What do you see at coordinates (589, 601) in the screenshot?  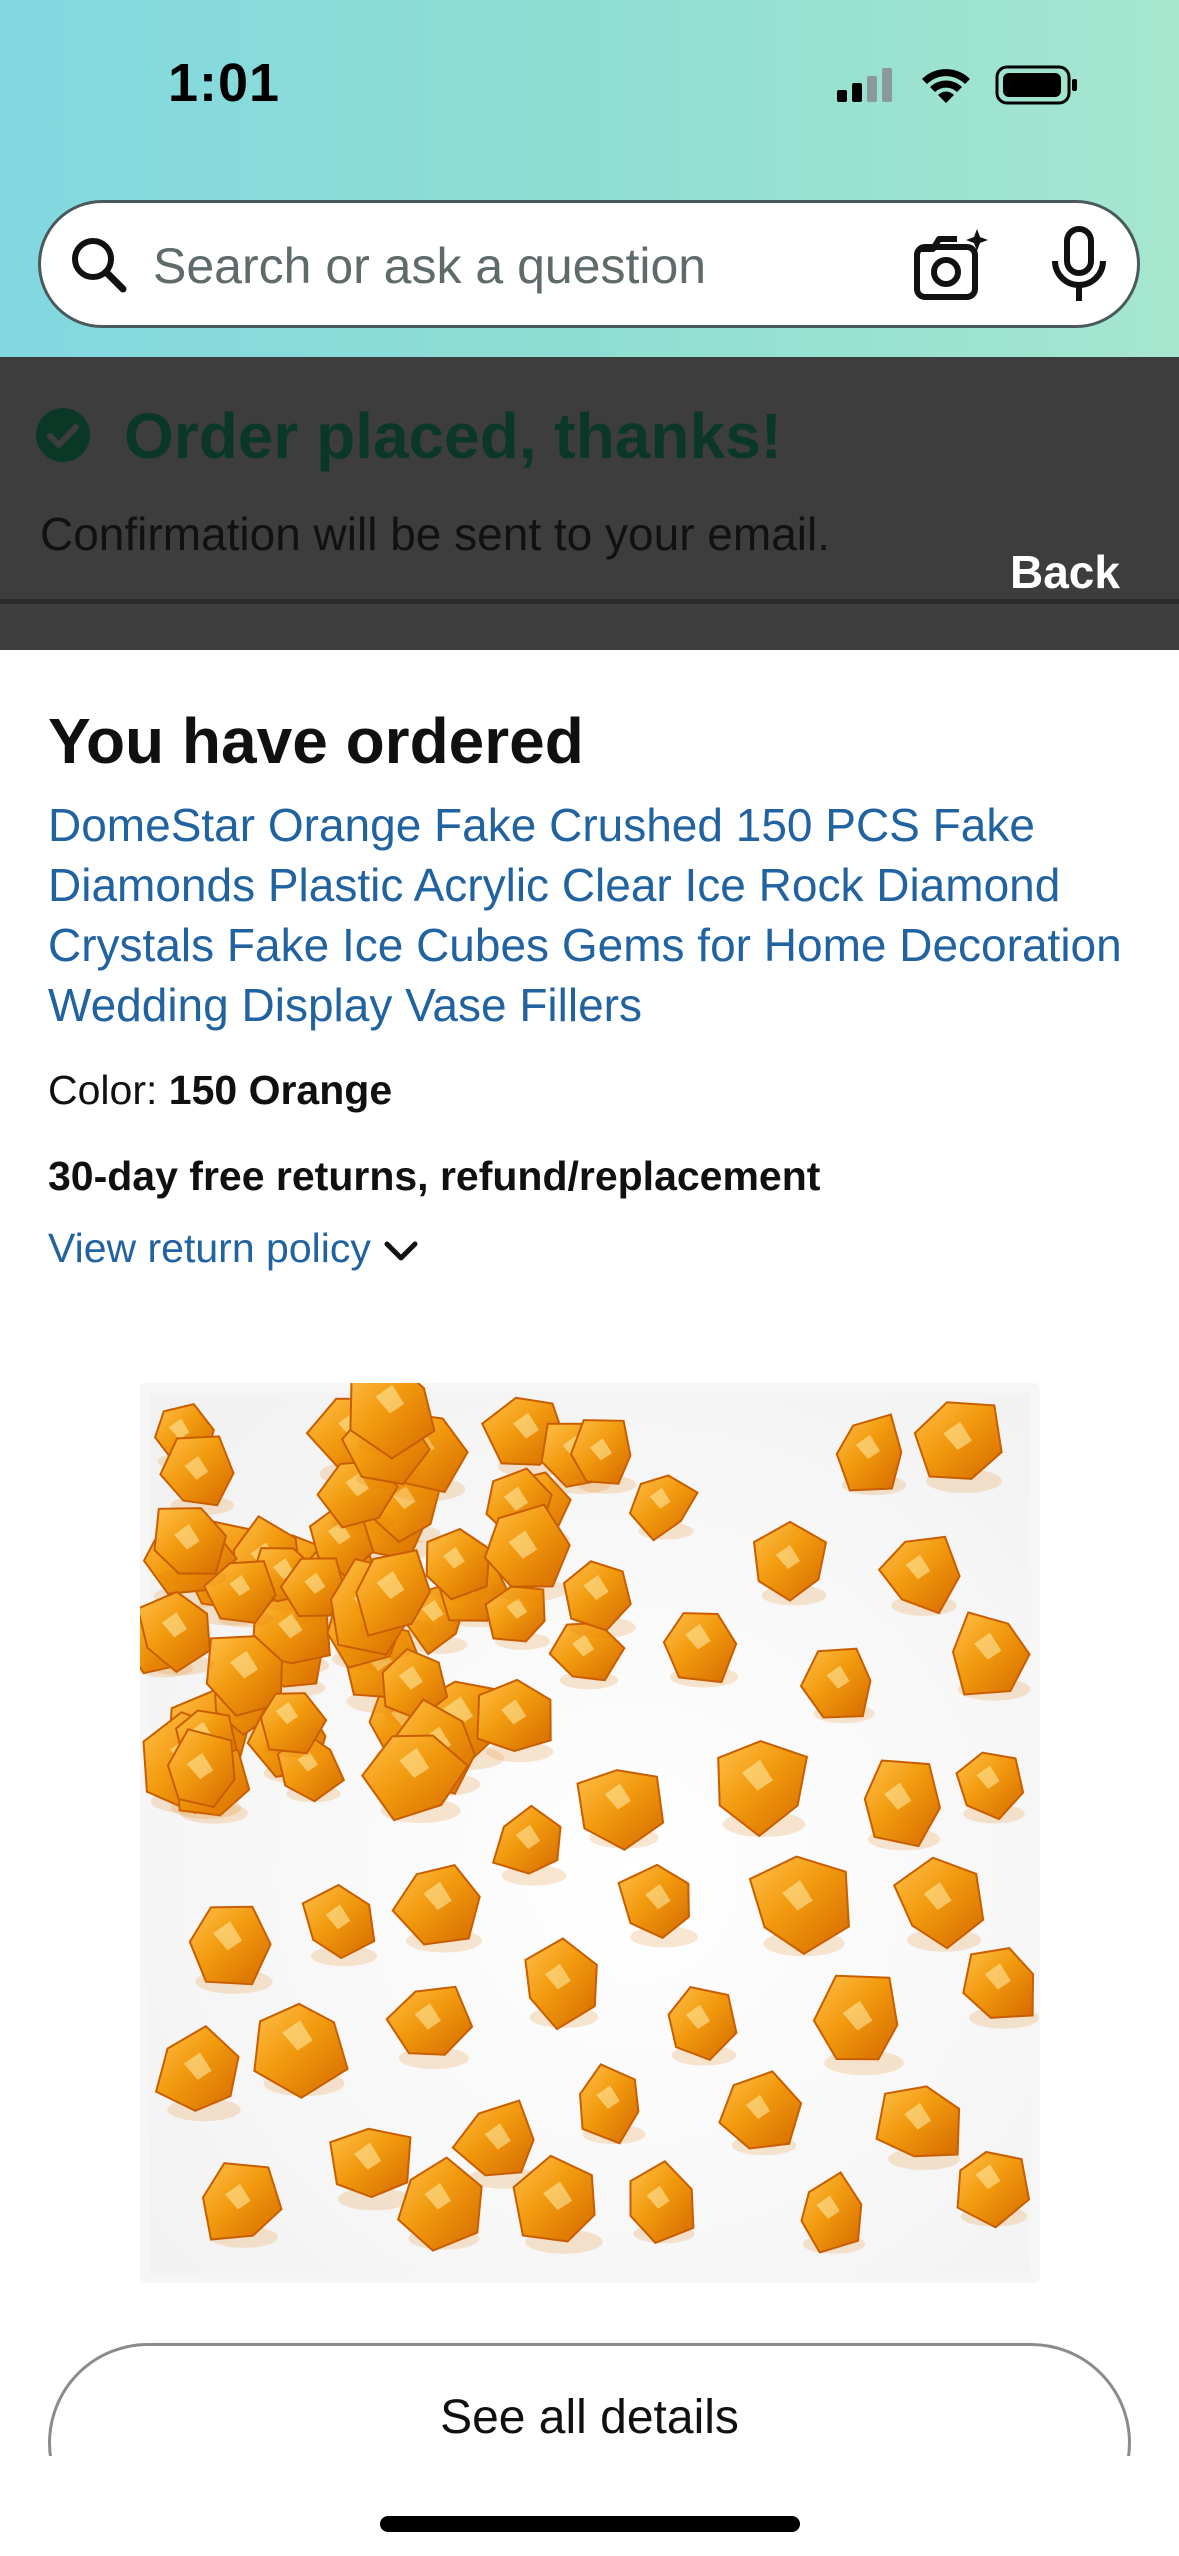 I see `banner-divider` at bounding box center [589, 601].